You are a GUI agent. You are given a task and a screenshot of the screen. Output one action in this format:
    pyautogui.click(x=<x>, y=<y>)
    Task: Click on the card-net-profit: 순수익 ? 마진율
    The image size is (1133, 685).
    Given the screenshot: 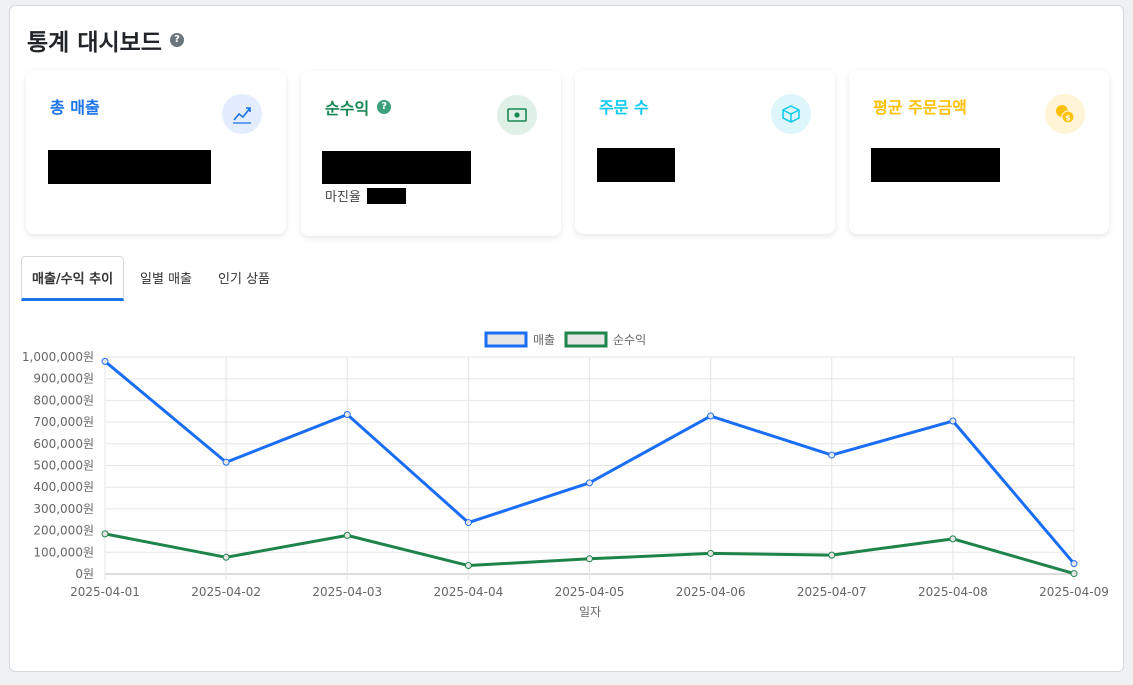 What is the action you would take?
    pyautogui.click(x=431, y=153)
    